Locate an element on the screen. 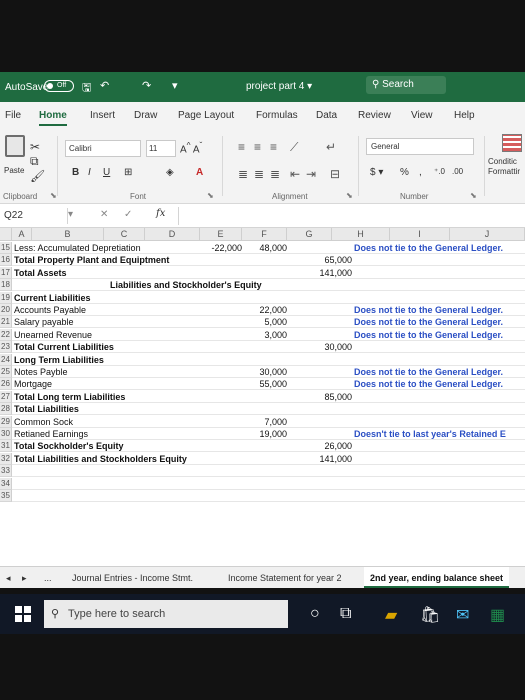 The width and height of the screenshot is (525, 700). row-header: 34 is located at coordinates (6, 483).